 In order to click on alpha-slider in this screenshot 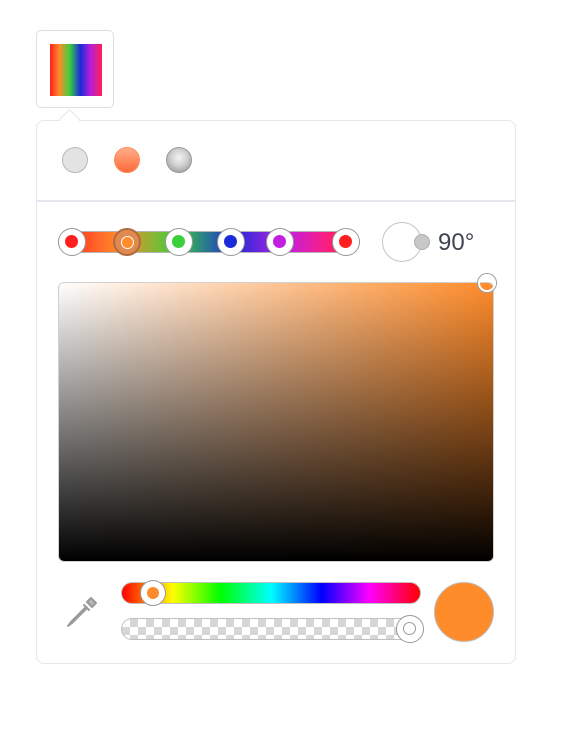, I will do `click(271, 629)`.